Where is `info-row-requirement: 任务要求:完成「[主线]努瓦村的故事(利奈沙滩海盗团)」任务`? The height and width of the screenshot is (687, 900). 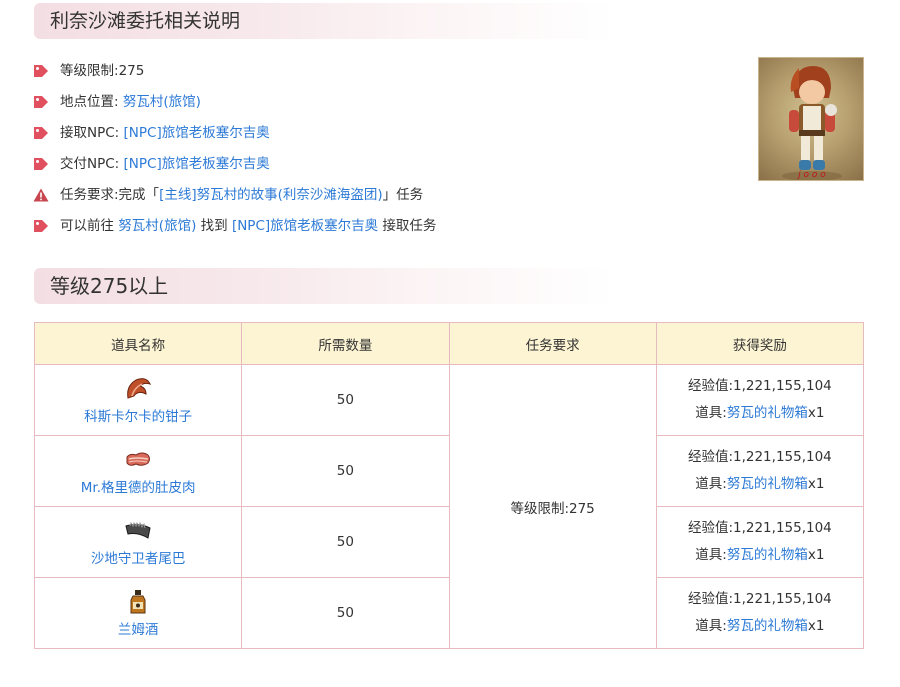 info-row-requirement: 任务要求:完成「[主线]努瓦村的故事(利奈沙滩海盗团)」任务 is located at coordinates (383, 195).